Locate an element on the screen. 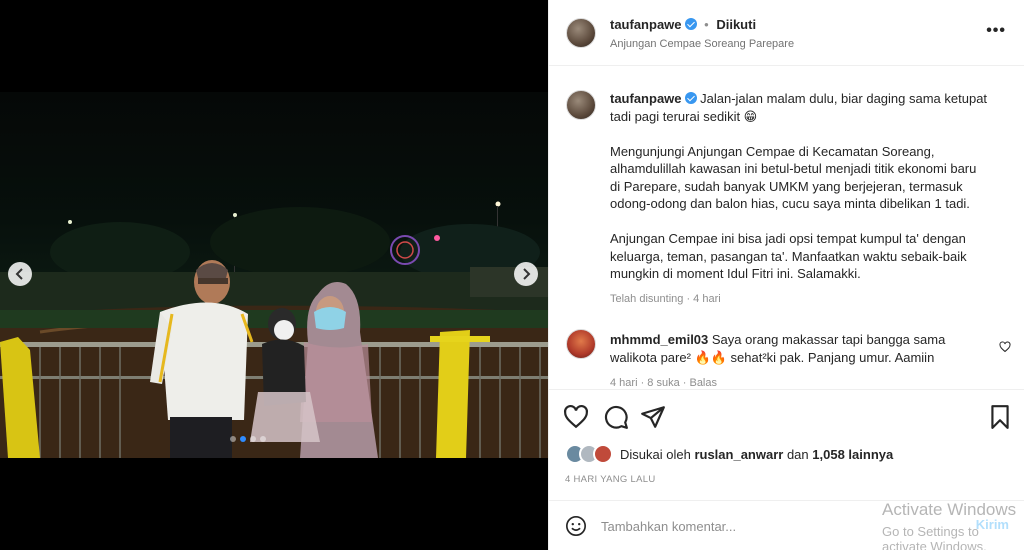  post-timestamp: 4 HARI YANG LALU is located at coordinates (610, 479).